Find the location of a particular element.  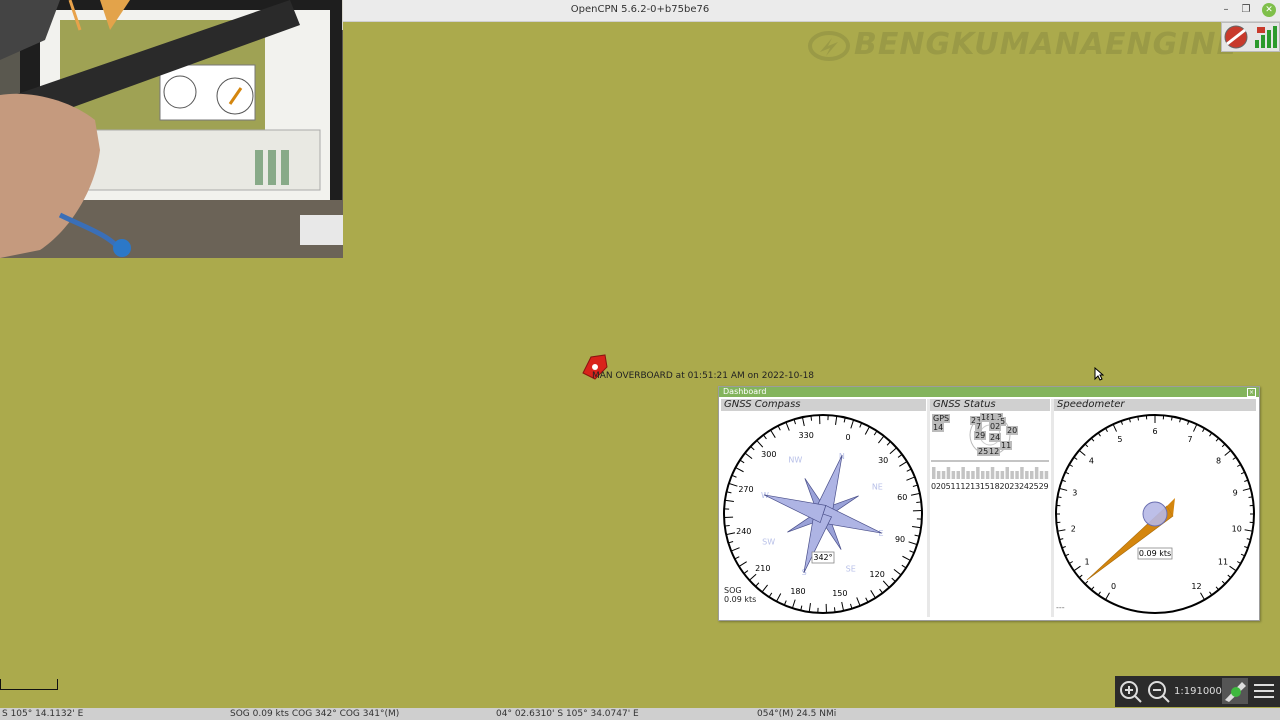

speed-tick-label: 7 is located at coordinates (1190, 439).